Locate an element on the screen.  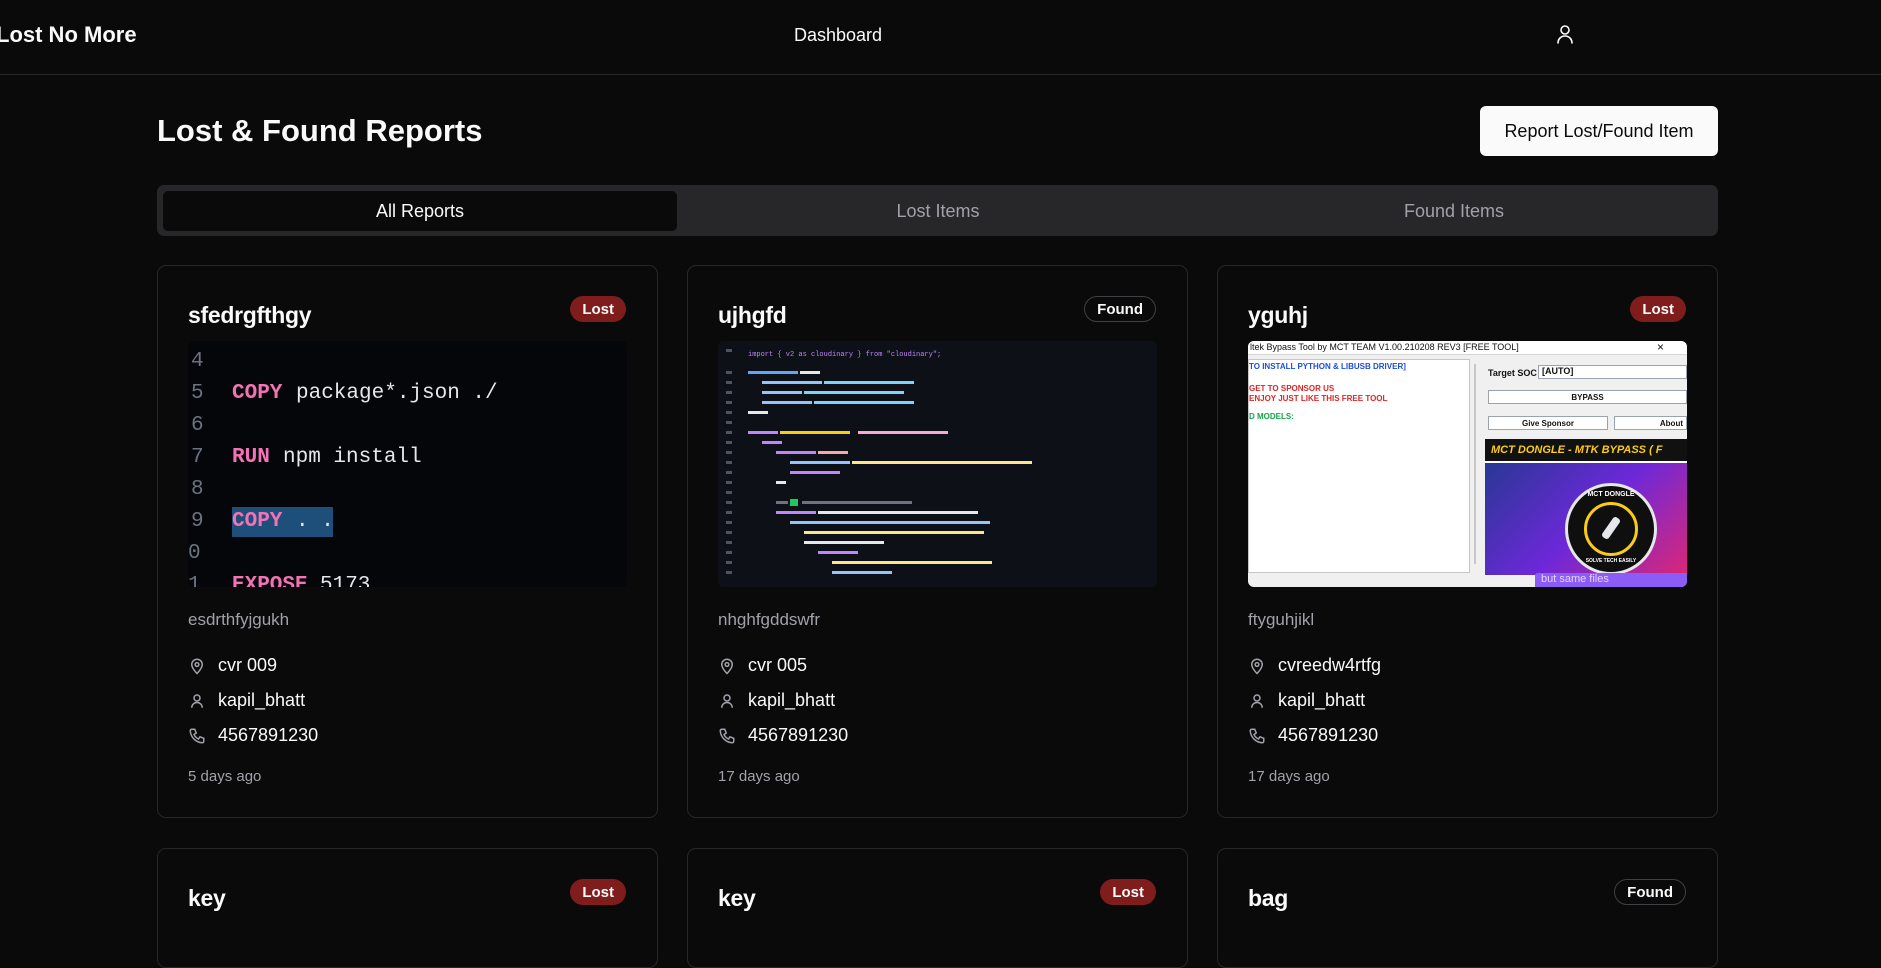
location-row: cvreedw4rtfg is located at coordinates (1314, 665).